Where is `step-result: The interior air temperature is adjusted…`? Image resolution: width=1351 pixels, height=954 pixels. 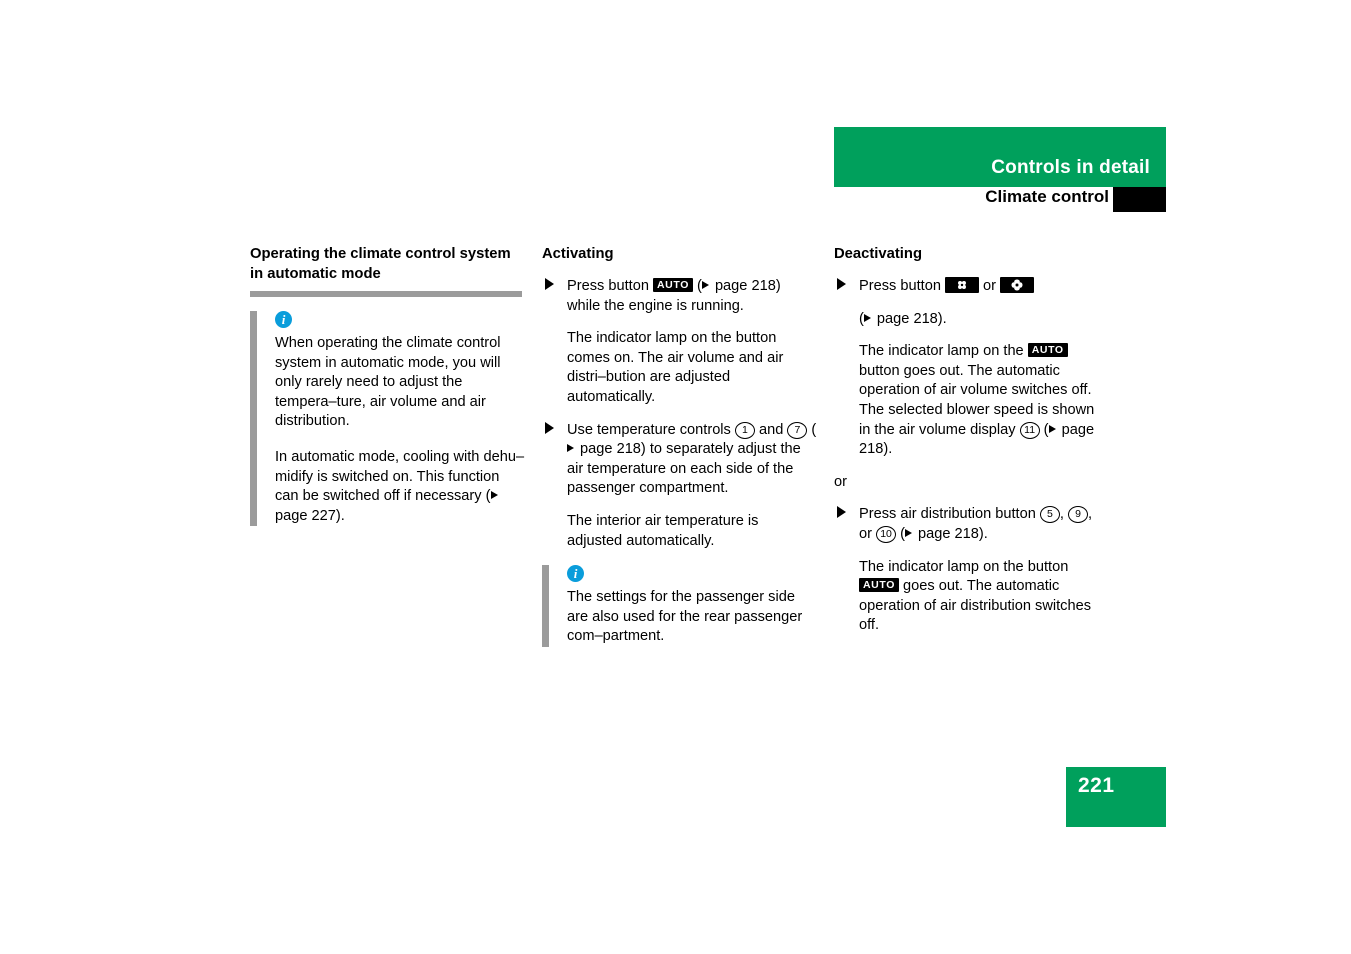 step-result: The interior air temperature is adjusted… is located at coordinates (663, 530).